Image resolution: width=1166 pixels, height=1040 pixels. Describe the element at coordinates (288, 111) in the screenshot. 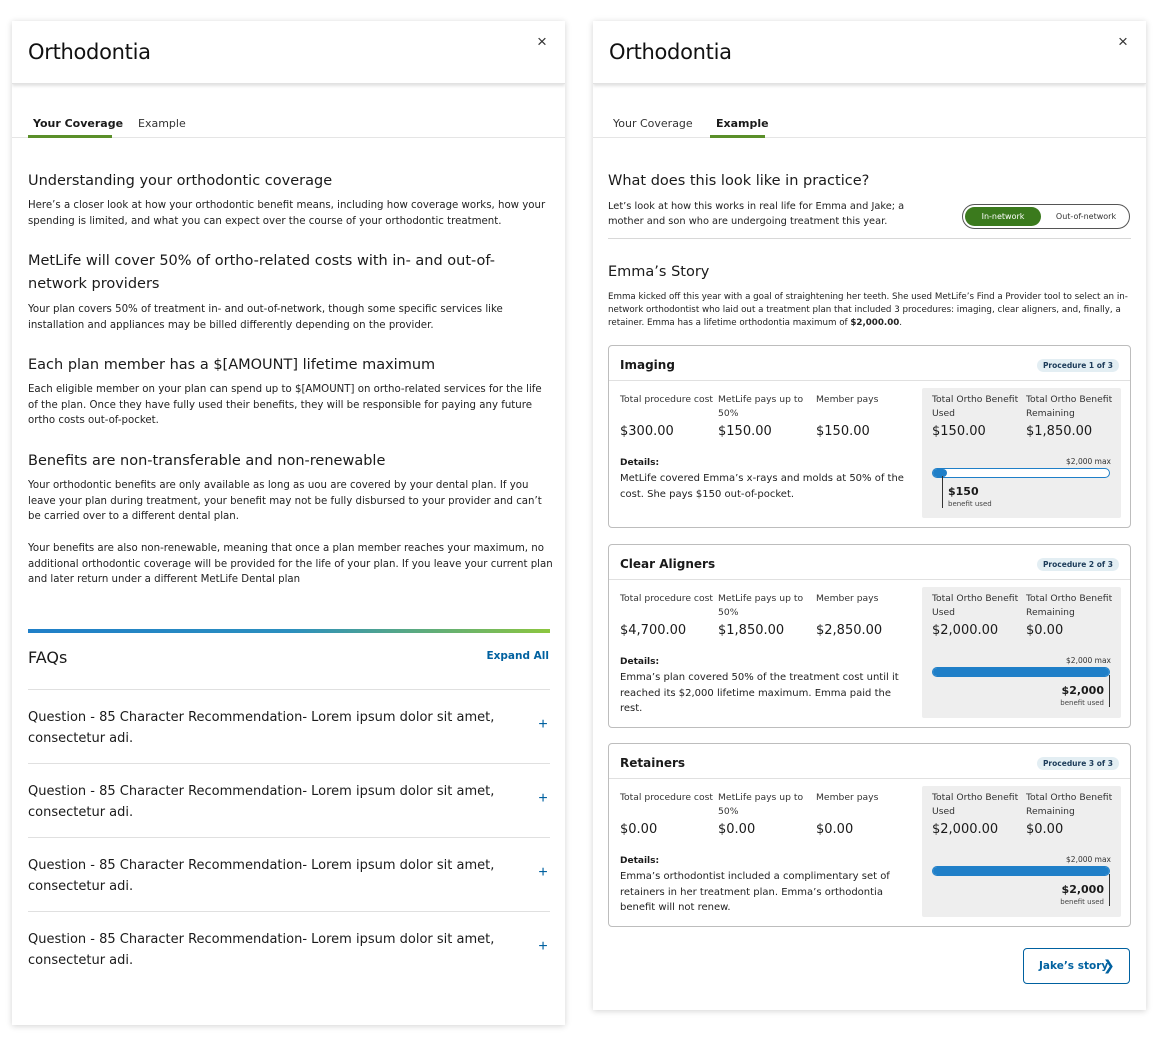

I see `tab-bar: Your Coverage Example` at that location.